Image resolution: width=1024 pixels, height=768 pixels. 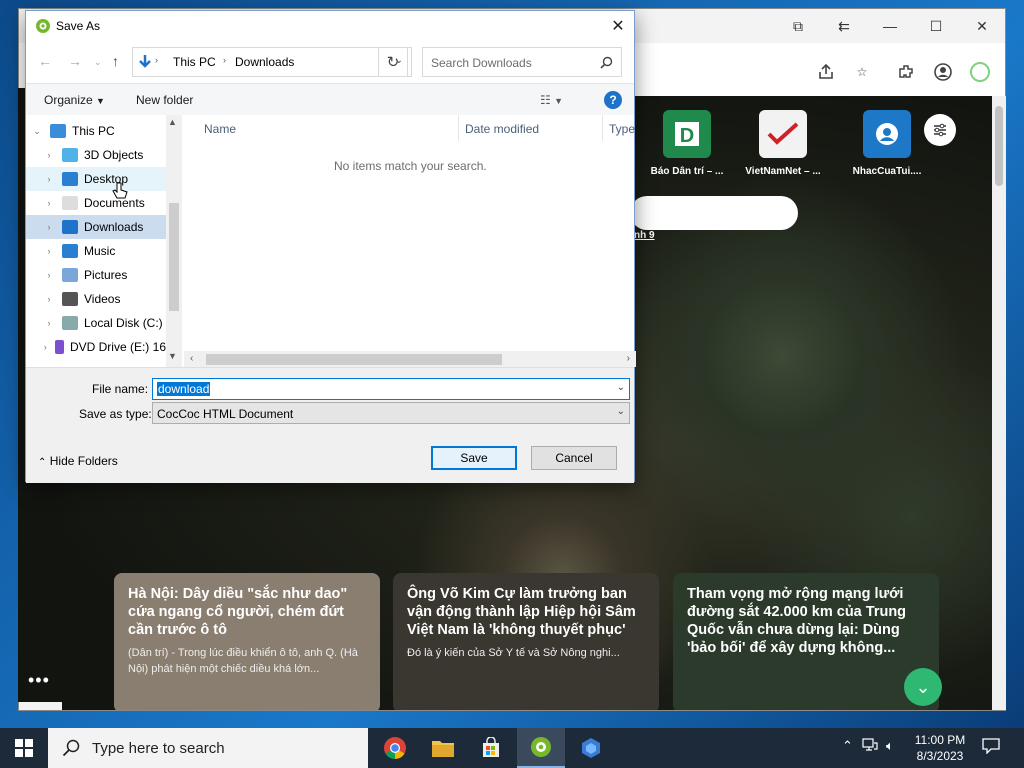 What do you see at coordinates (621, 411) in the screenshot?
I see `save-type-dropdown-icon: ⌄` at bounding box center [621, 411].